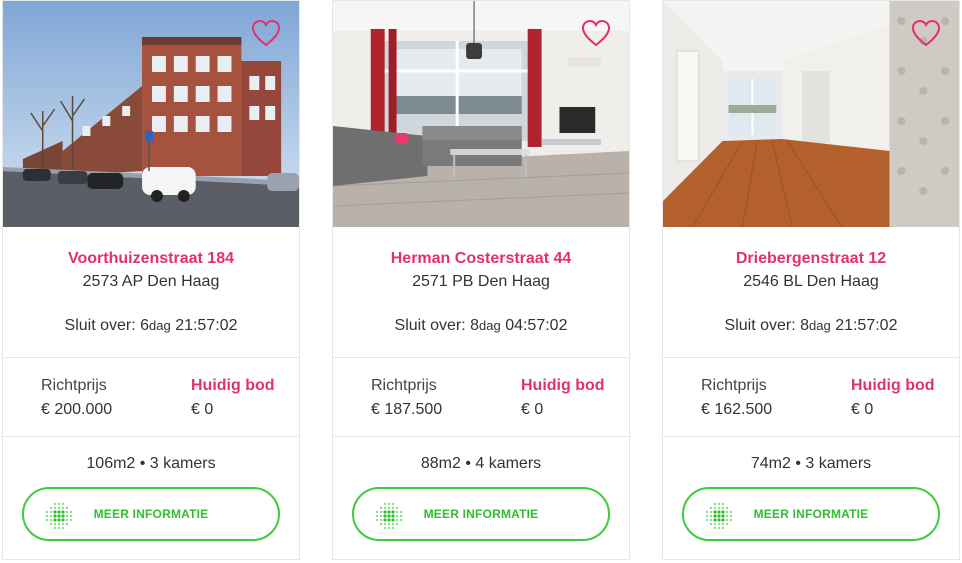 The width and height of the screenshot is (962, 563). I want to click on listing-city: 2546 BL Den Haag, so click(811, 281).